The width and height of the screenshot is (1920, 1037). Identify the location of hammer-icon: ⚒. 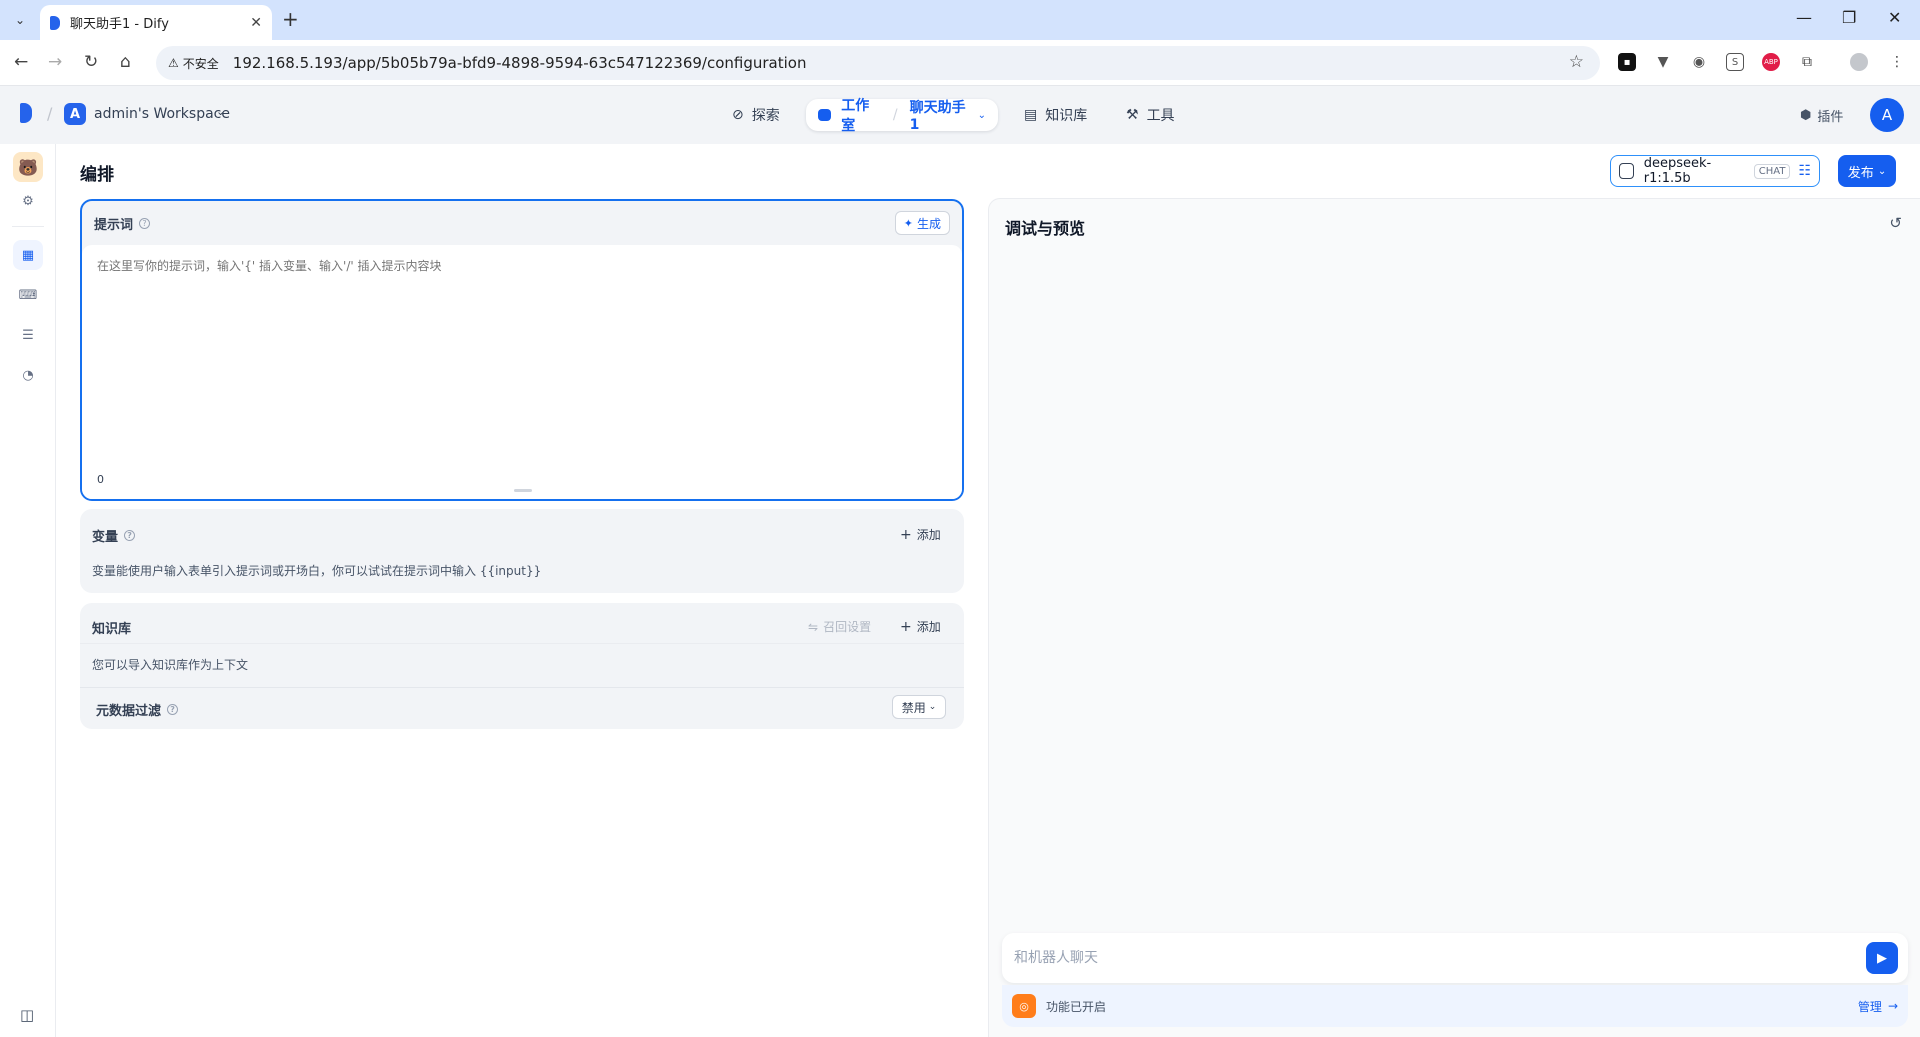
(1132, 115).